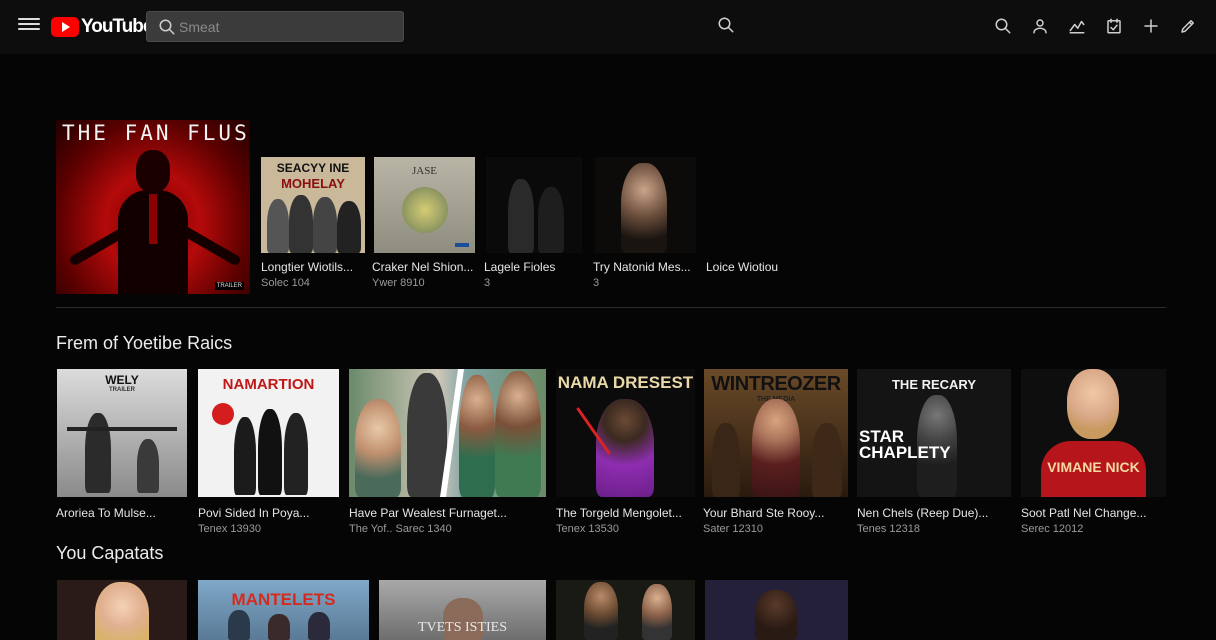 This screenshot has height=640, width=1216. I want to click on menu-icon, so click(29, 26).